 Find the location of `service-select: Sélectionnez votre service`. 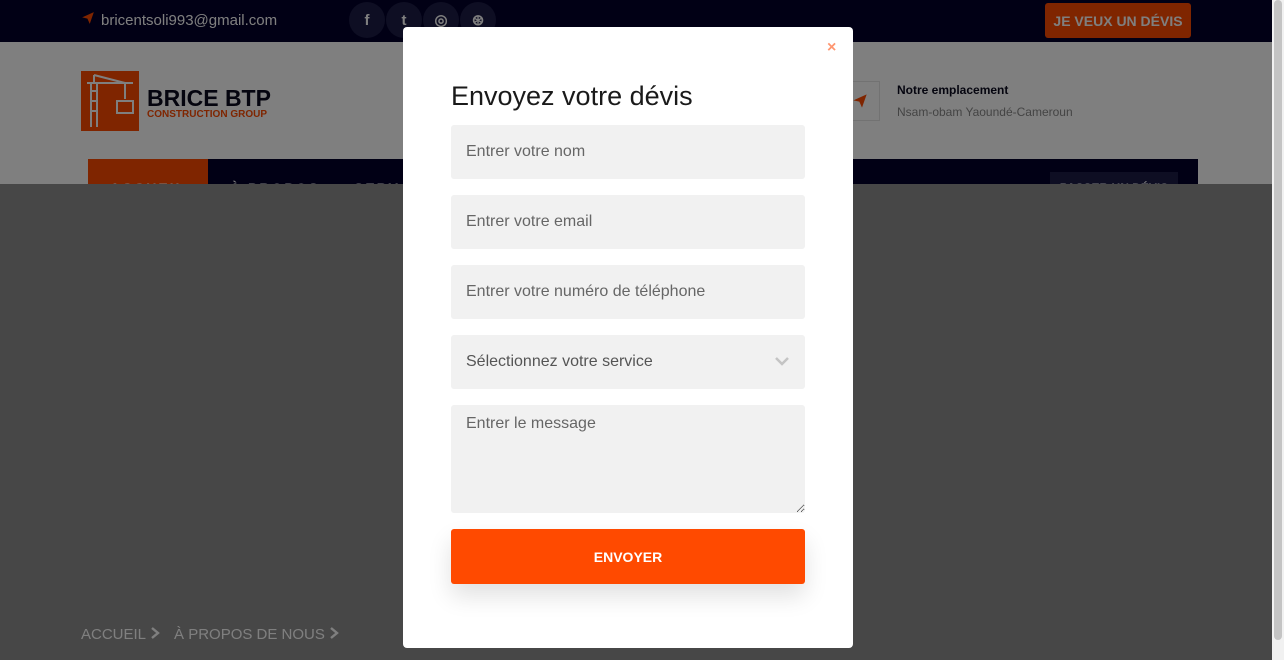

service-select: Sélectionnez votre service is located at coordinates (628, 362).